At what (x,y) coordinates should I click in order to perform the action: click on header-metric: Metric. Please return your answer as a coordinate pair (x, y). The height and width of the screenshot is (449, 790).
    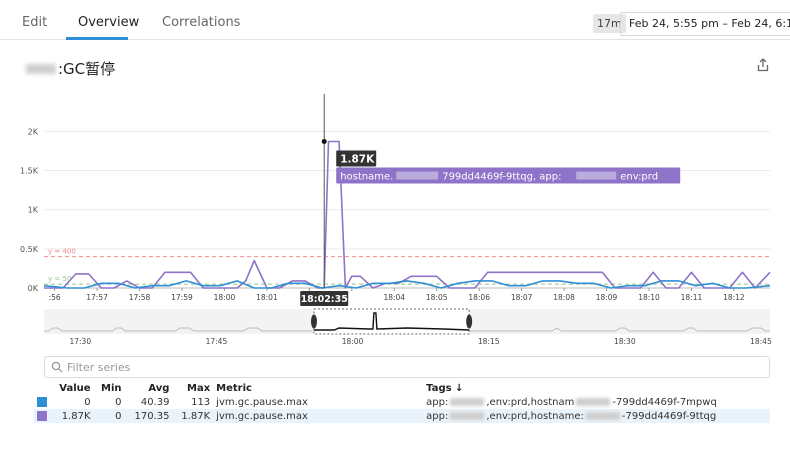
    Looking at the image, I should click on (318, 388).